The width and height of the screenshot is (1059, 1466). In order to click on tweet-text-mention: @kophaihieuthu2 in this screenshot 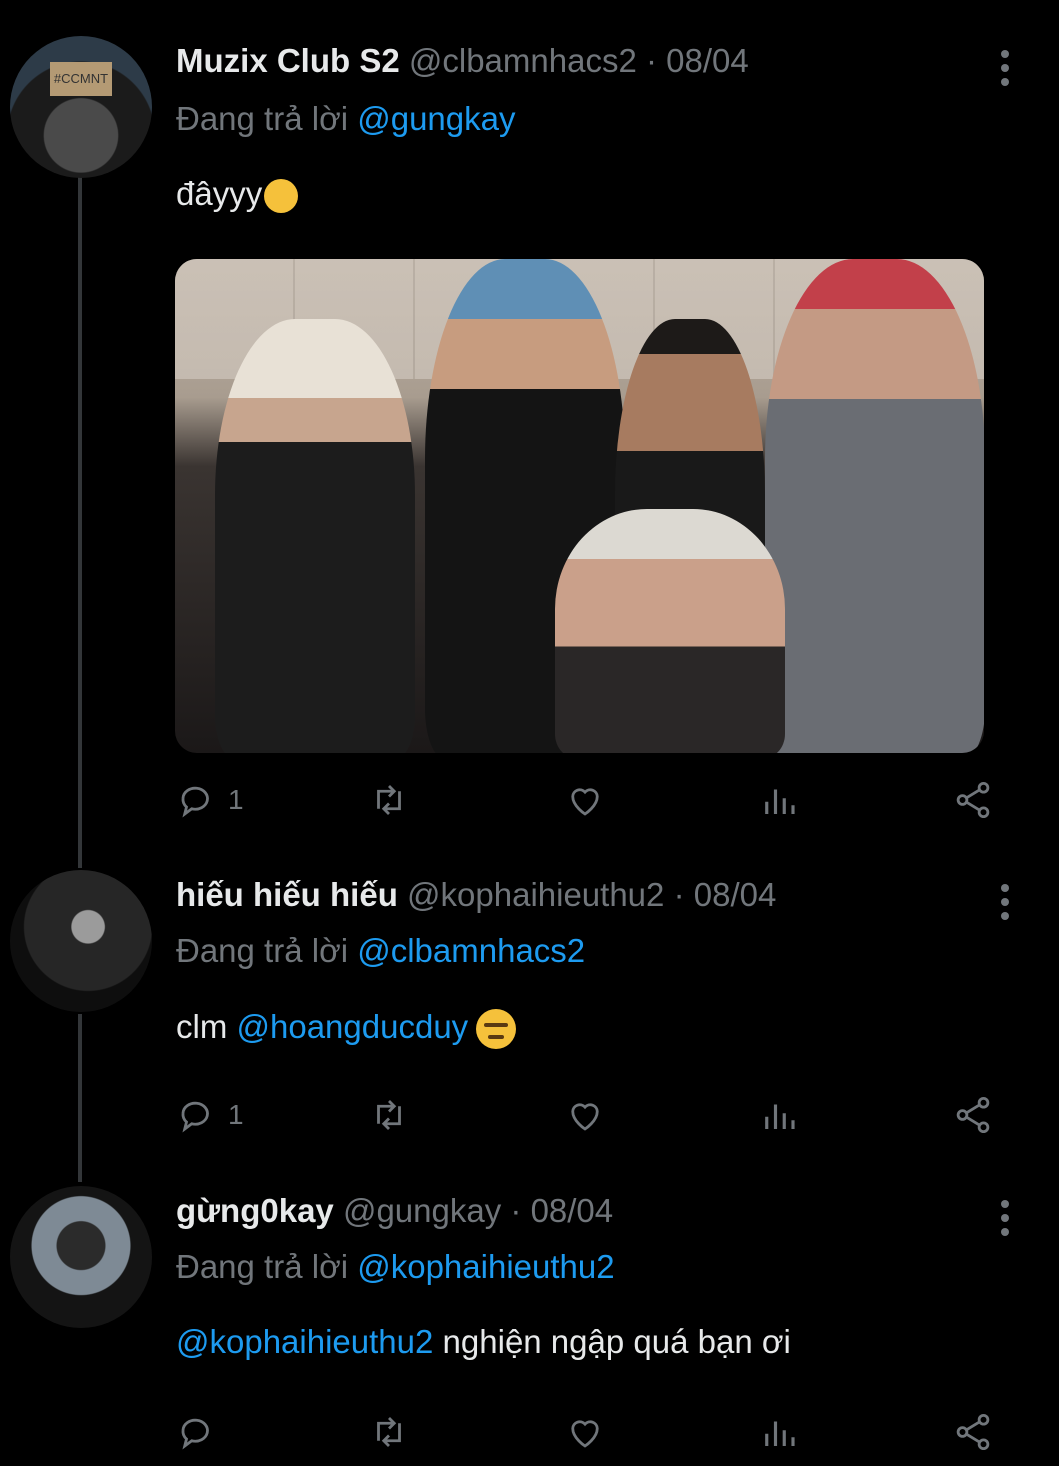, I will do `click(304, 1341)`.